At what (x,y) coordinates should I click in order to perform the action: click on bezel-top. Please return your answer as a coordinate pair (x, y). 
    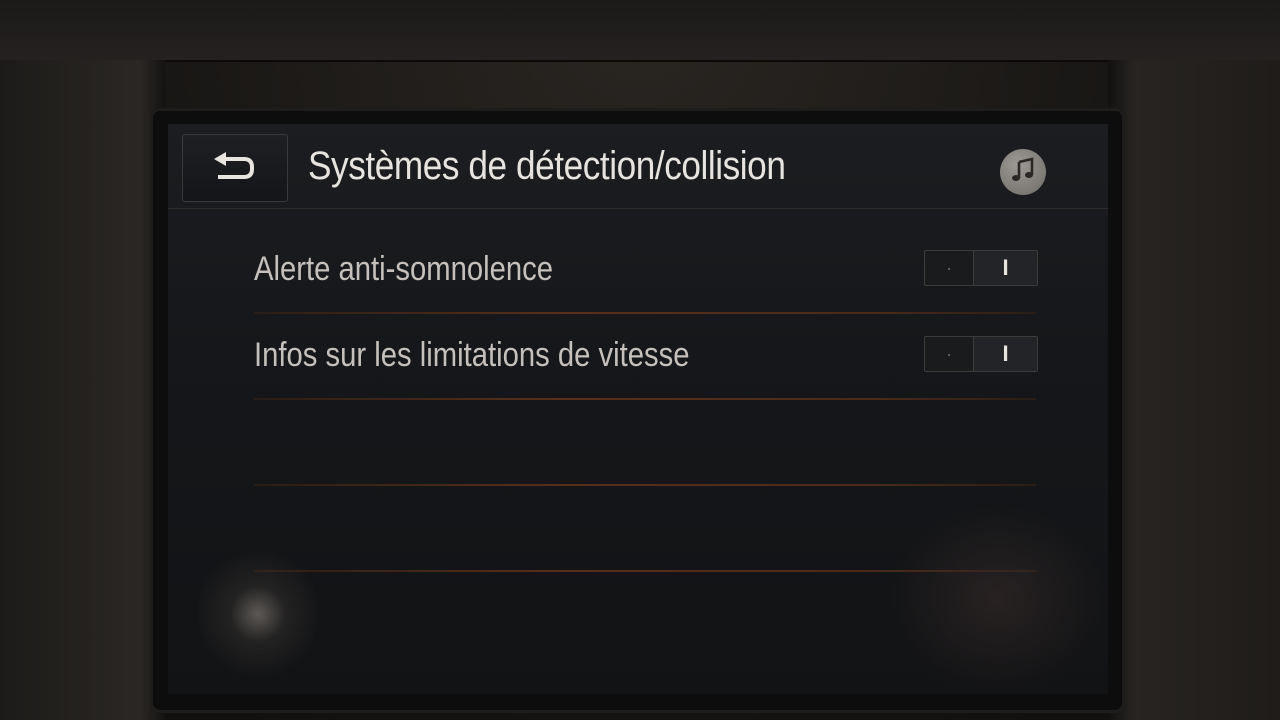
    Looking at the image, I should click on (640, 31).